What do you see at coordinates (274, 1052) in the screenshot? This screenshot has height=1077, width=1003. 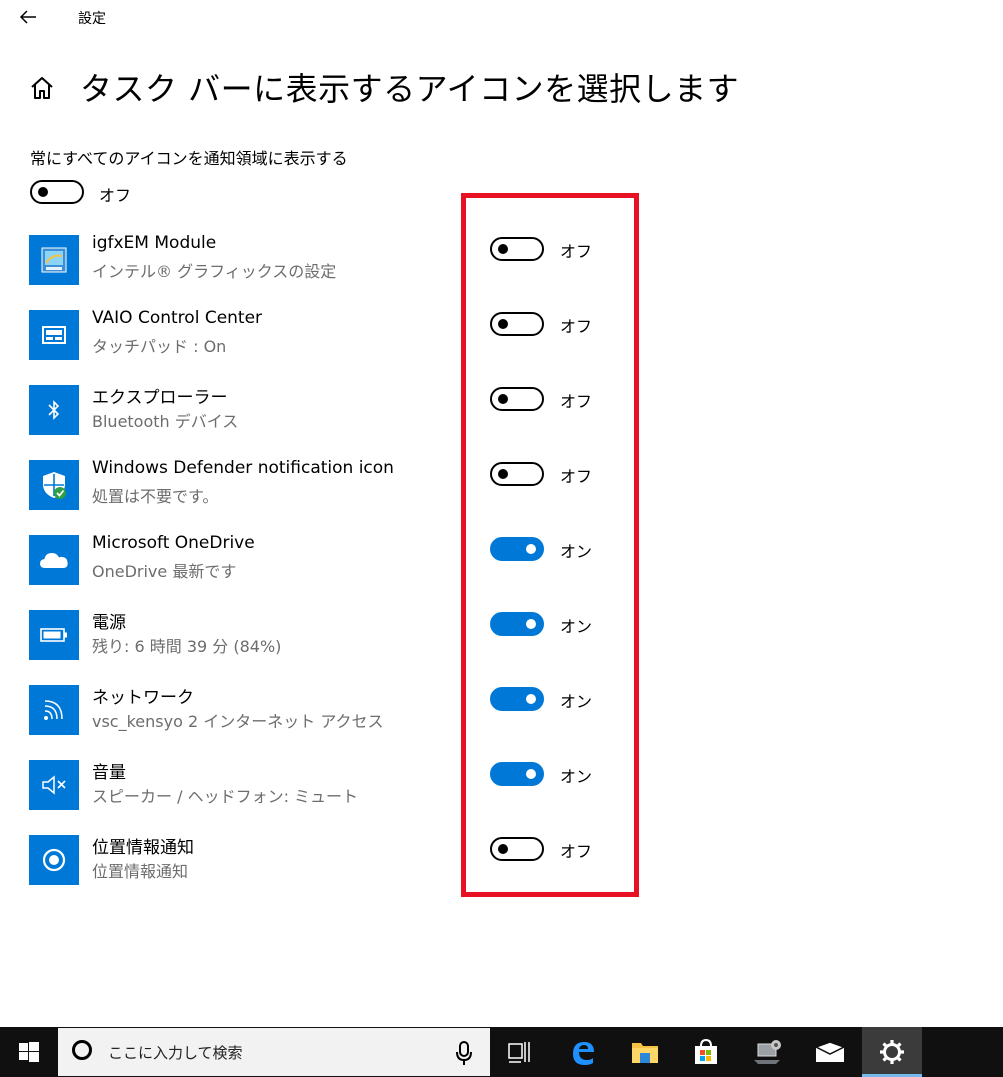 I see `taskbar-search-box: ここに入力して検索` at bounding box center [274, 1052].